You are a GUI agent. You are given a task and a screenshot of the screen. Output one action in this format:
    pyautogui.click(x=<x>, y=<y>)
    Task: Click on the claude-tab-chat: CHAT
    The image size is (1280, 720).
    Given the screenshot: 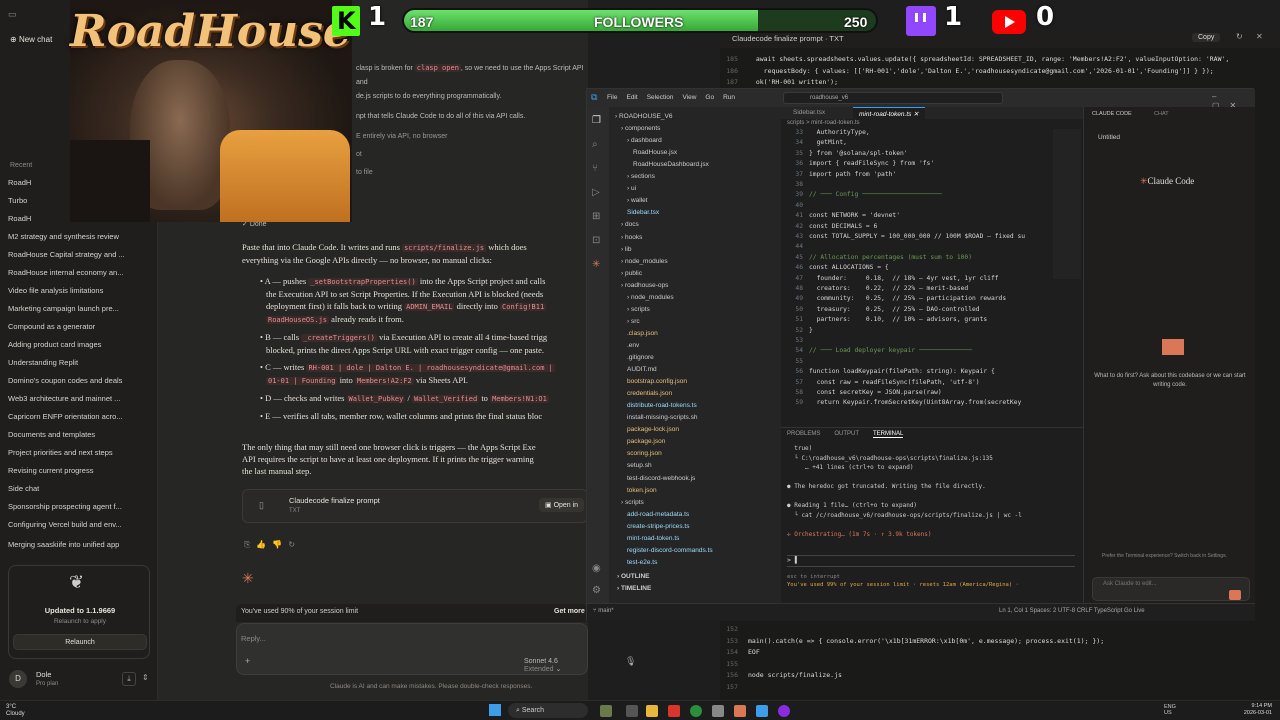 What is the action you would take?
    pyautogui.click(x=1161, y=114)
    